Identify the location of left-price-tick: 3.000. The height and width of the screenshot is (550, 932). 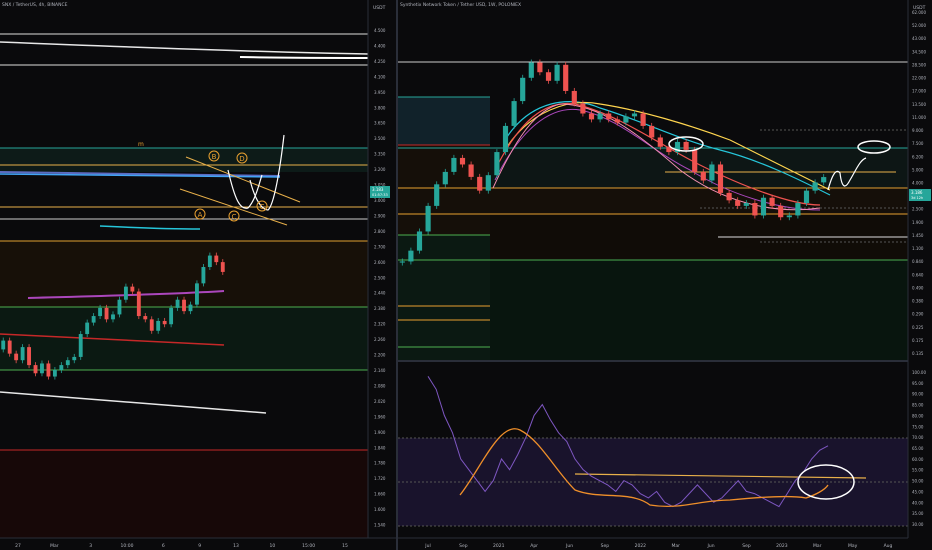
(380, 200).